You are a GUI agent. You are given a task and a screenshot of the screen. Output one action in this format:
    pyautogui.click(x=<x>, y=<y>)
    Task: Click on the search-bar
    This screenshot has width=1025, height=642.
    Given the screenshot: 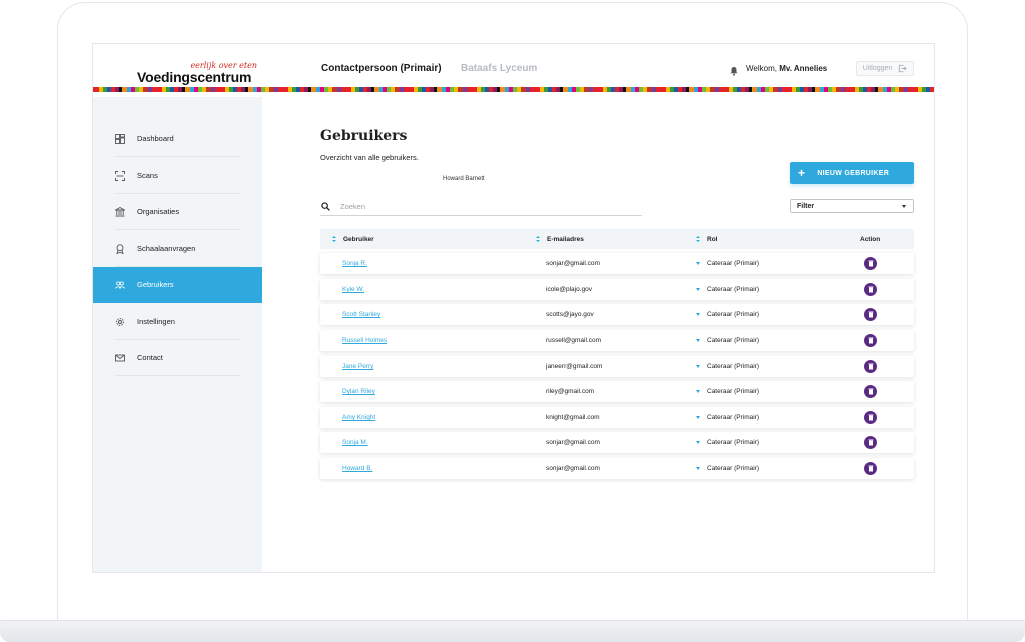 What is the action you would take?
    pyautogui.click(x=481, y=207)
    